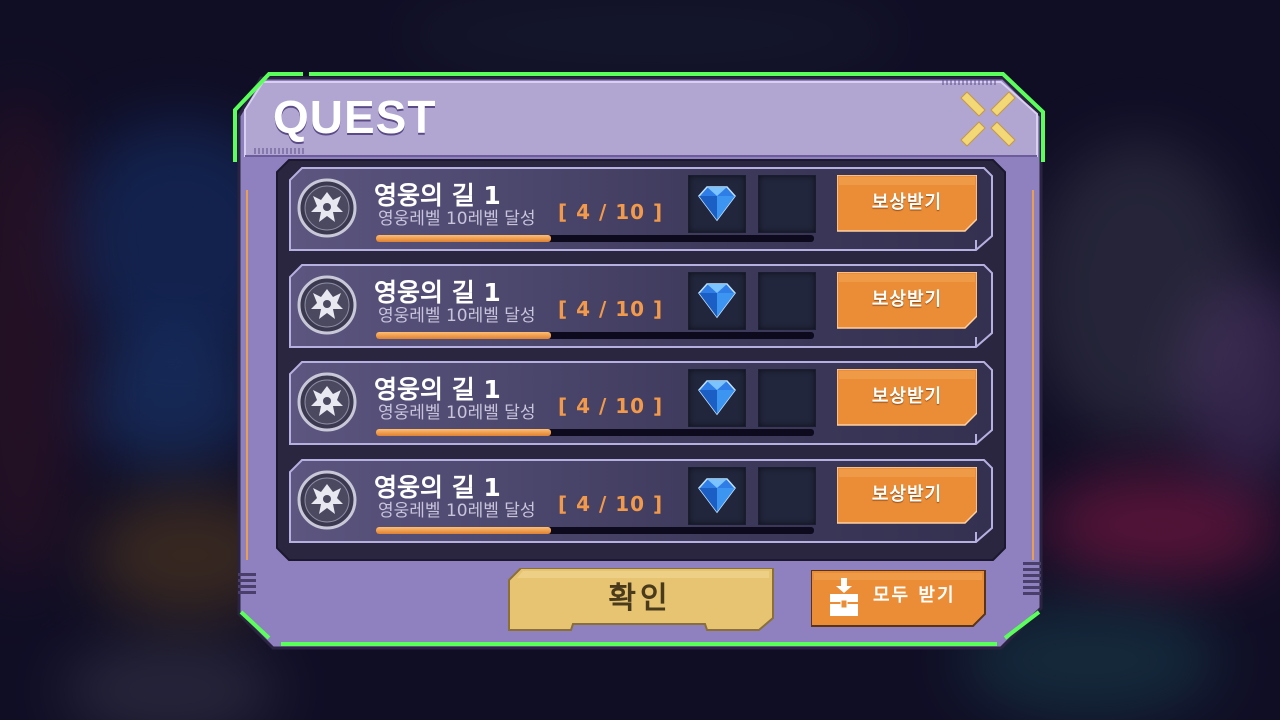  I want to click on confirm-label: 확인, so click(640, 598).